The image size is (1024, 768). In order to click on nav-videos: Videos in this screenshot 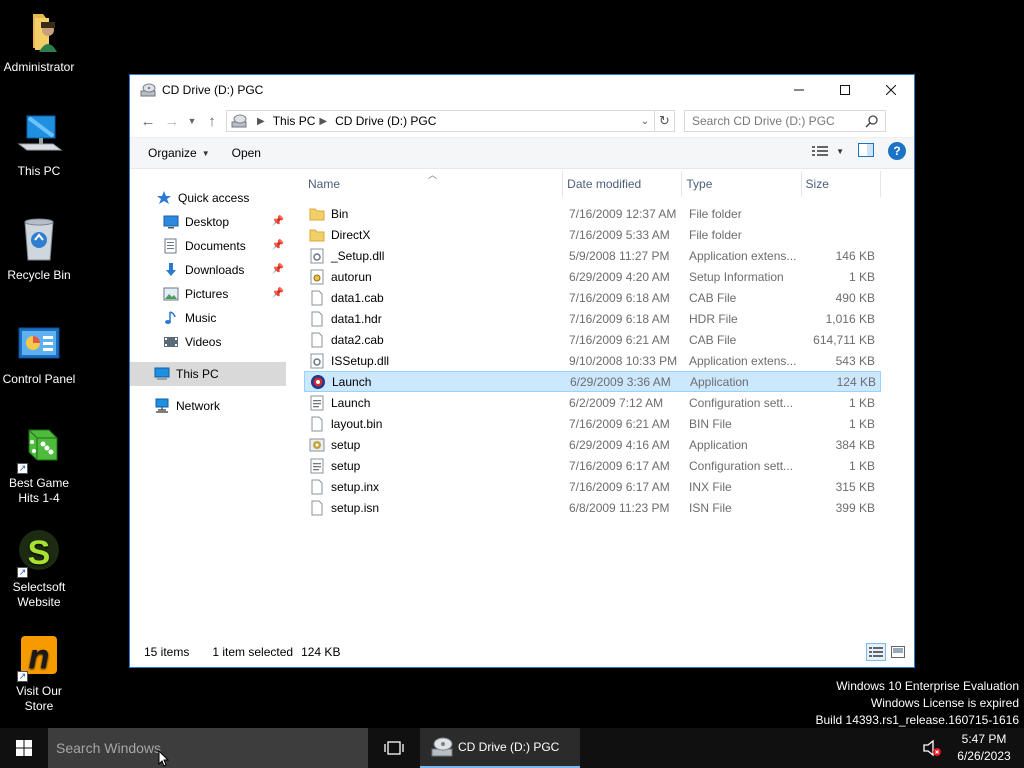, I will do `click(210, 342)`.